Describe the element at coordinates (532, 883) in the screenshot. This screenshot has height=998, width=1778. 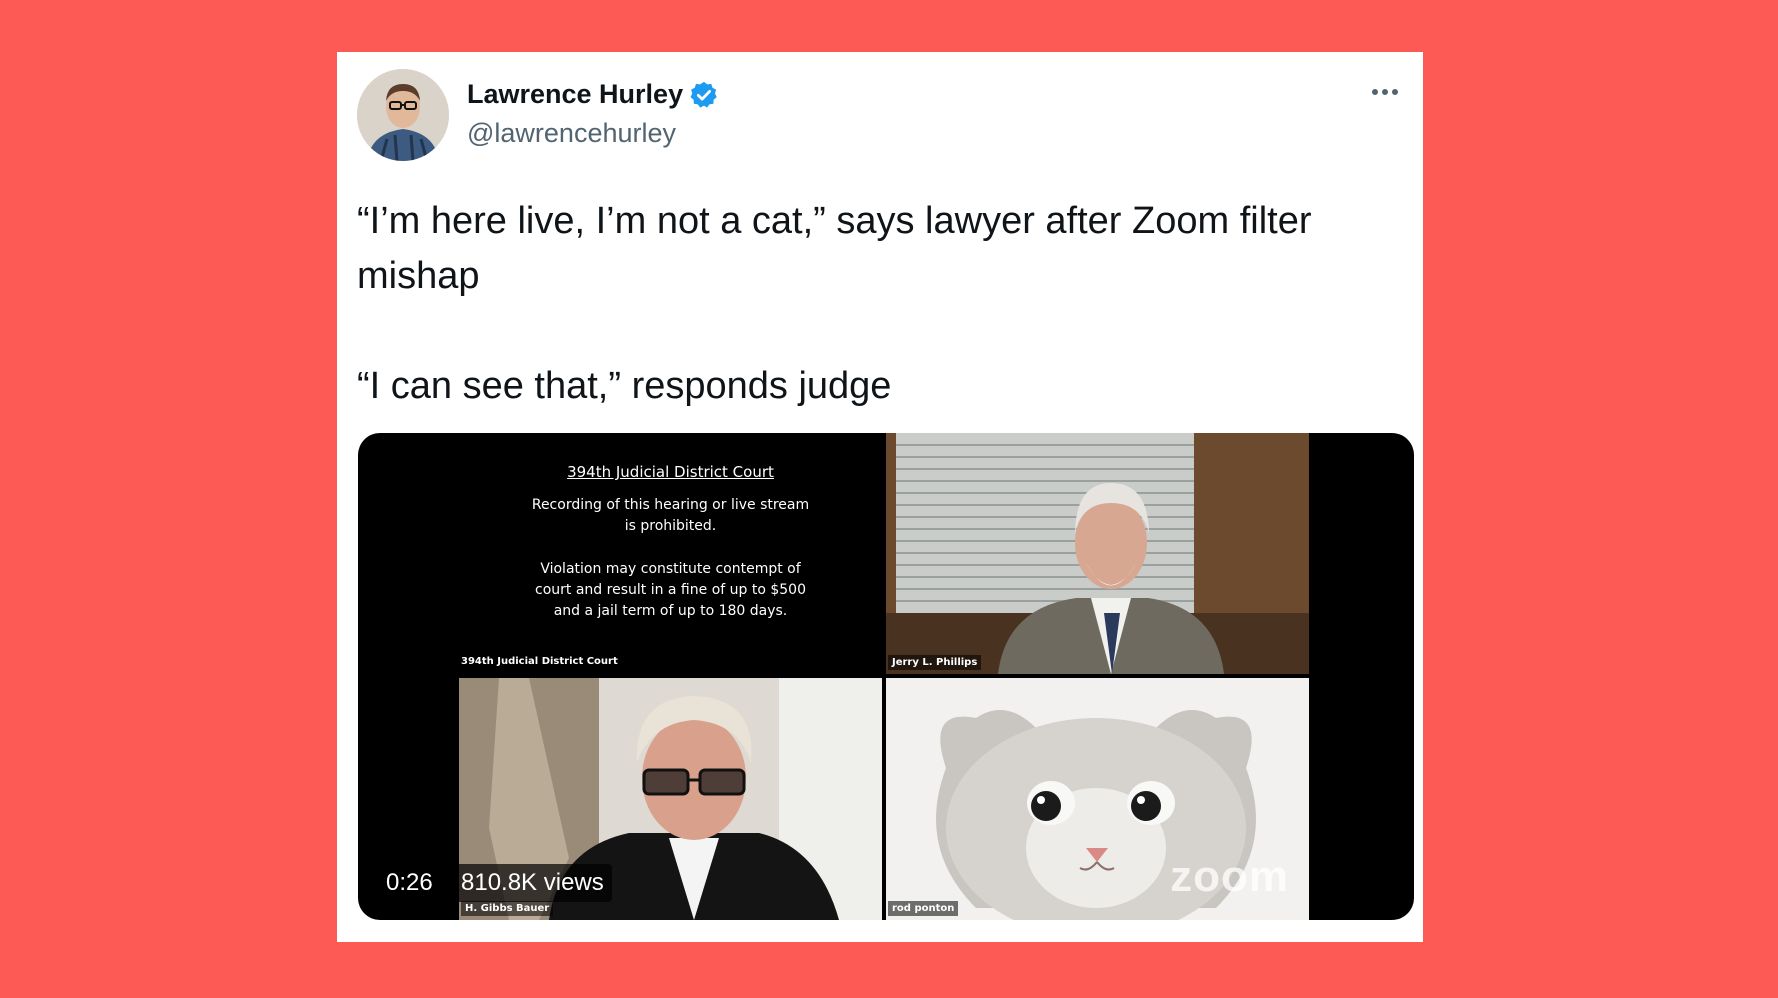
I see `video-views: 810.8K views` at that location.